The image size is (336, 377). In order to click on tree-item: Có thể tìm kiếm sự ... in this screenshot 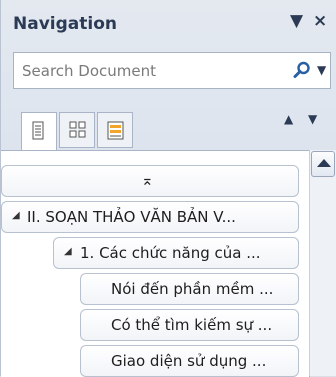, I will do `click(189, 325)`.